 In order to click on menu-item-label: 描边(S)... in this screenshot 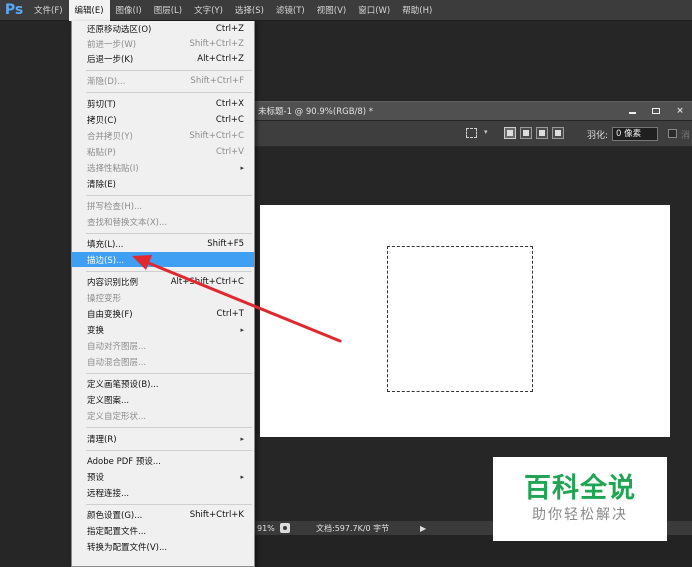, I will do `click(106, 260)`.